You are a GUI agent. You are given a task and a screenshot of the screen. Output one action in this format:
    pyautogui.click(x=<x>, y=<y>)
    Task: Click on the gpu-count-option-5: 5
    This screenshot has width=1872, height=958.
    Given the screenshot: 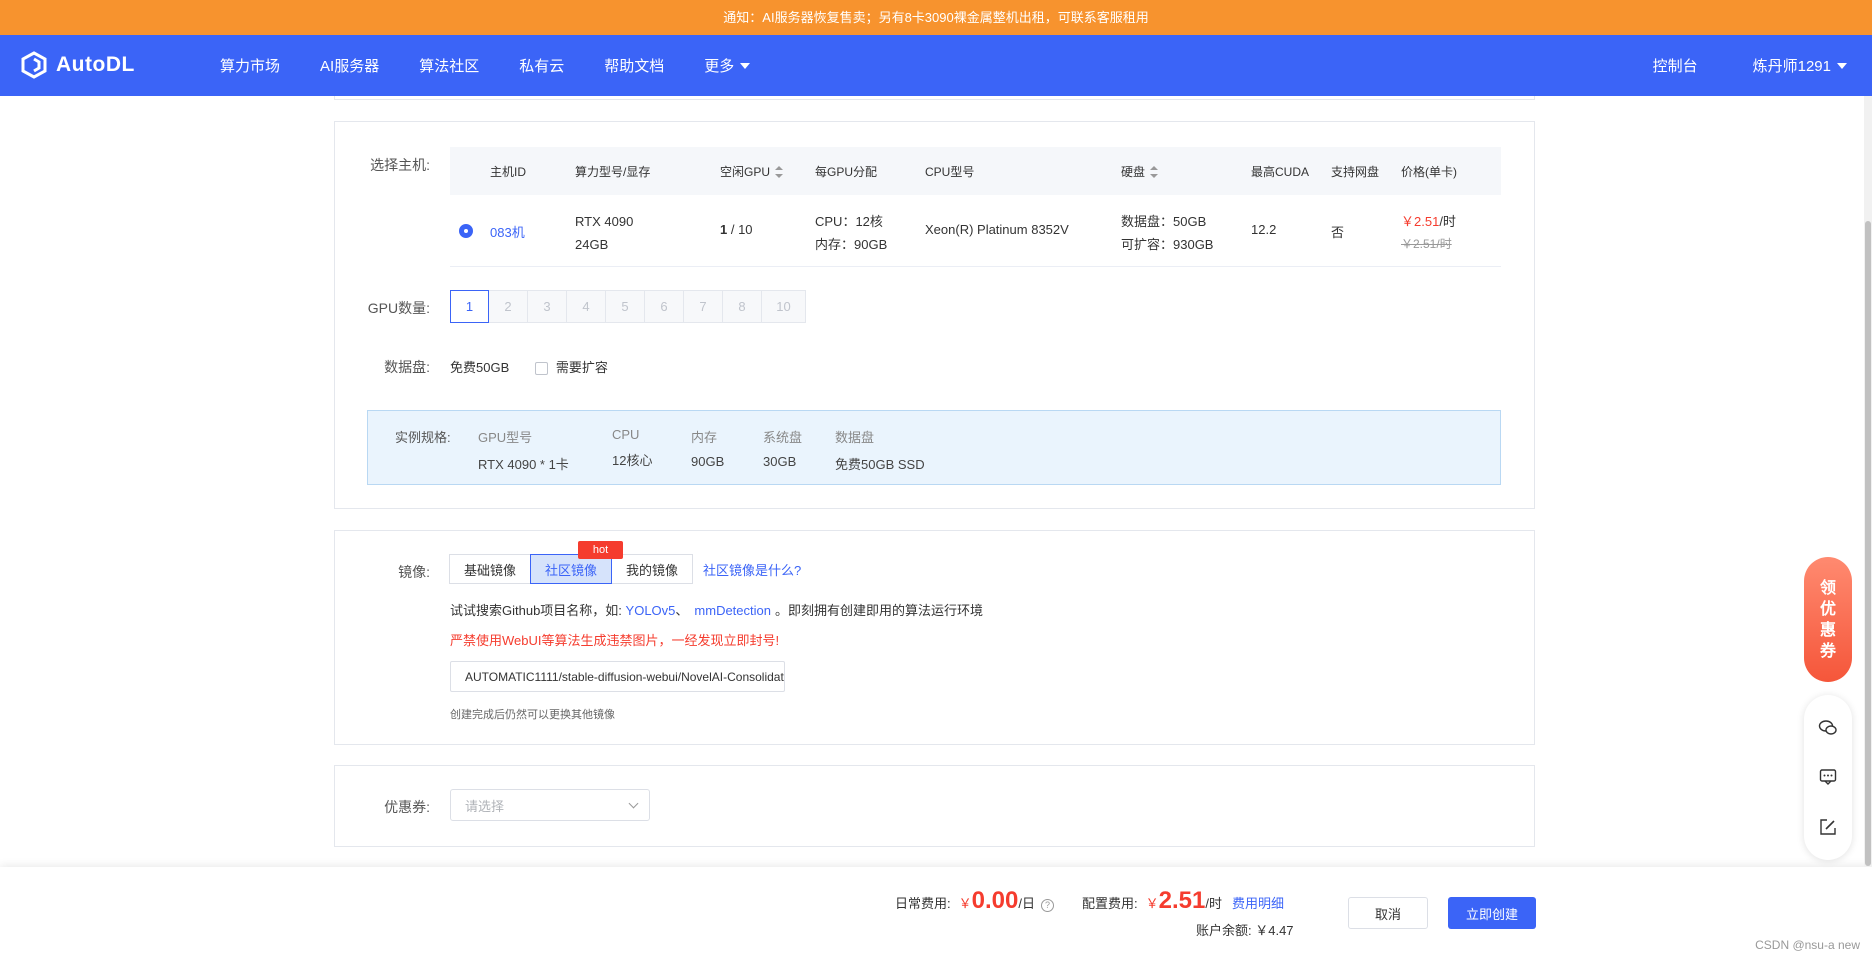 What is the action you would take?
    pyautogui.click(x=625, y=306)
    